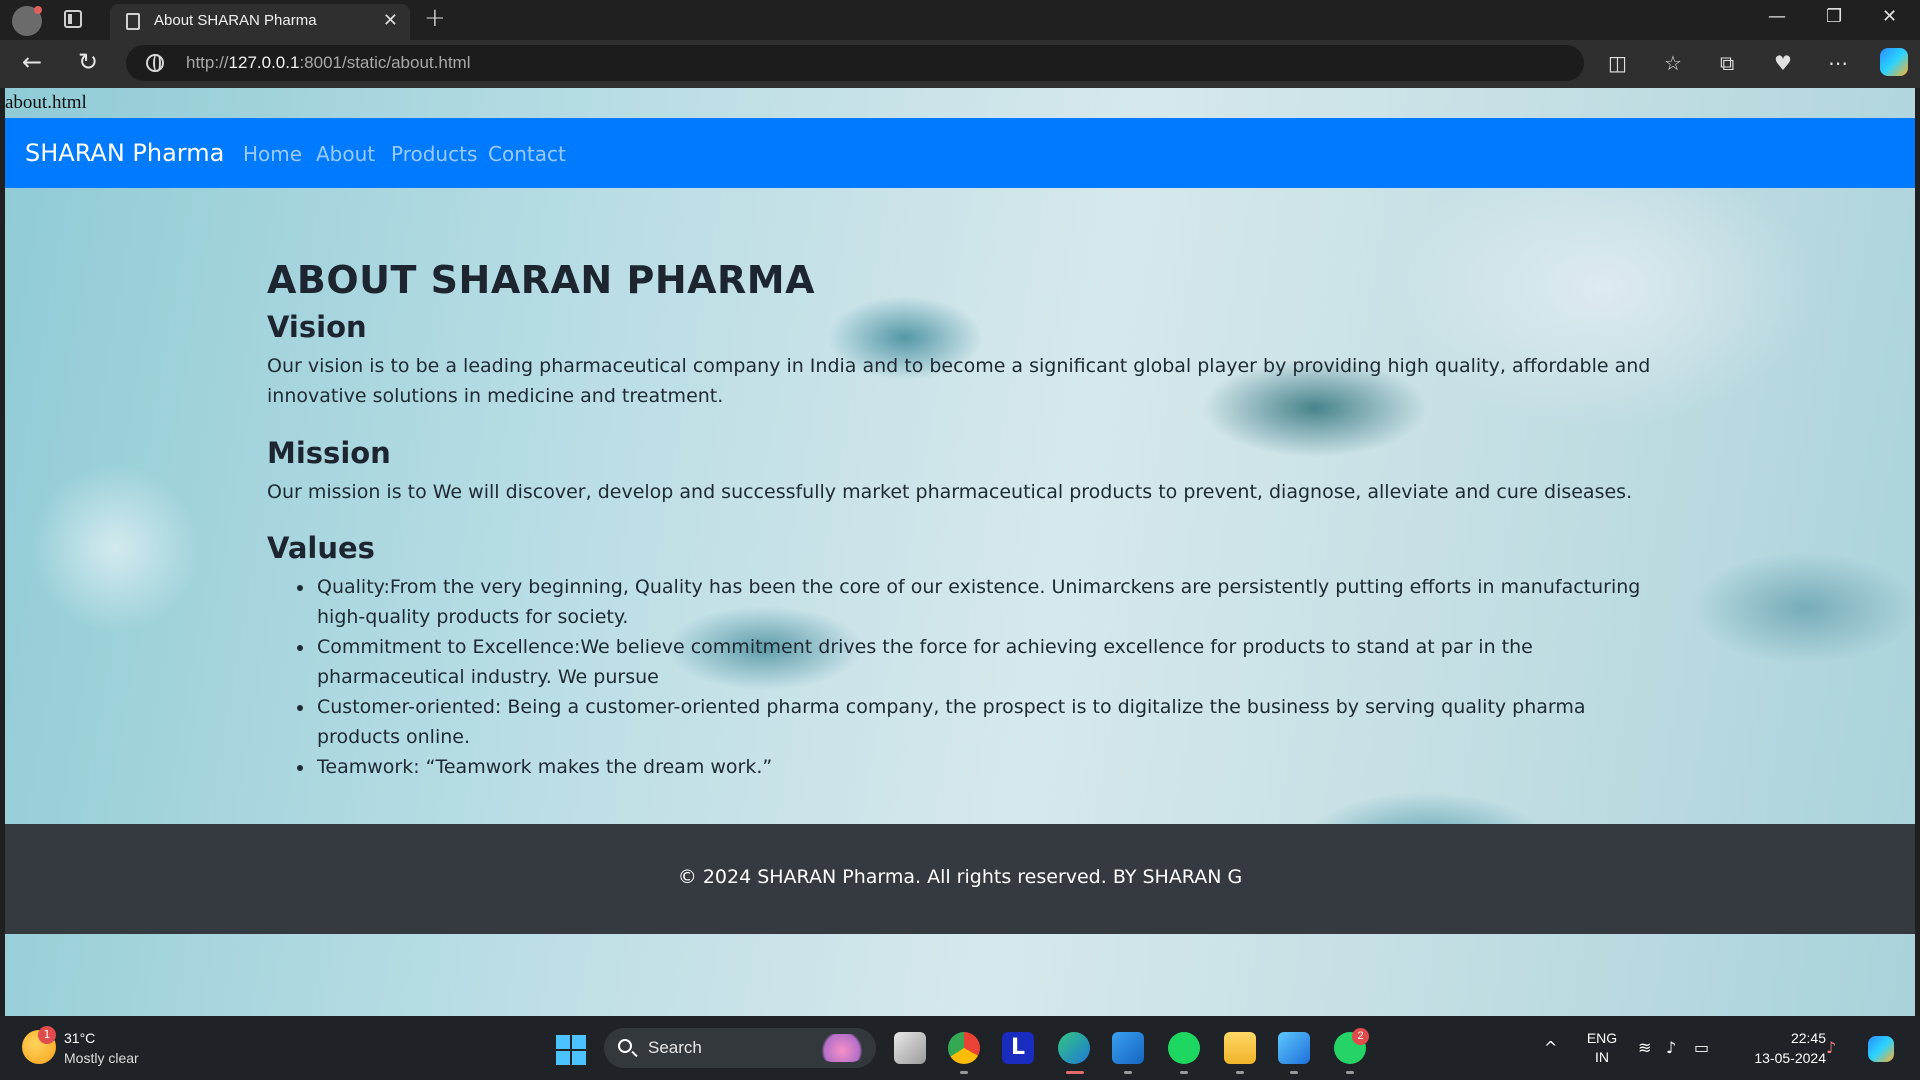  Describe the element at coordinates (541, 280) in the screenshot. I see `page-title: ABOUT SHARAN PHARMA` at that location.